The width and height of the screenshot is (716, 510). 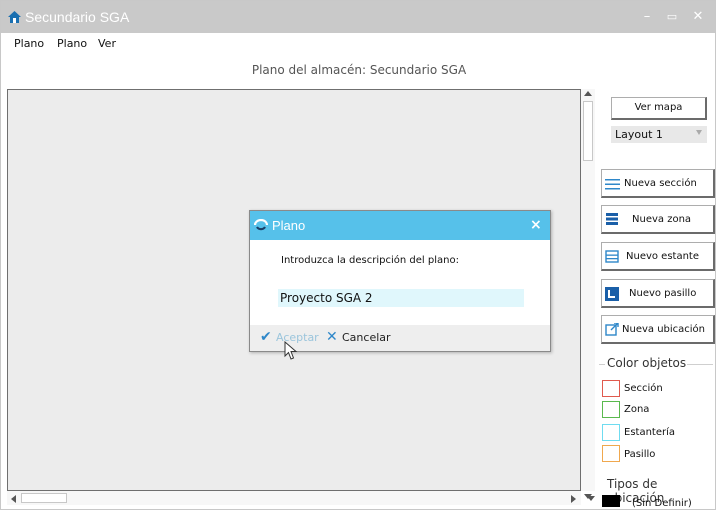 I want to click on new-zone-button: Nueva zona, so click(x=658, y=219).